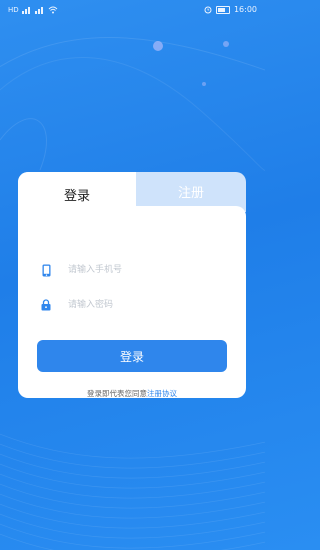  What do you see at coordinates (245, 9) in the screenshot?
I see `clock: 16:00` at bounding box center [245, 9].